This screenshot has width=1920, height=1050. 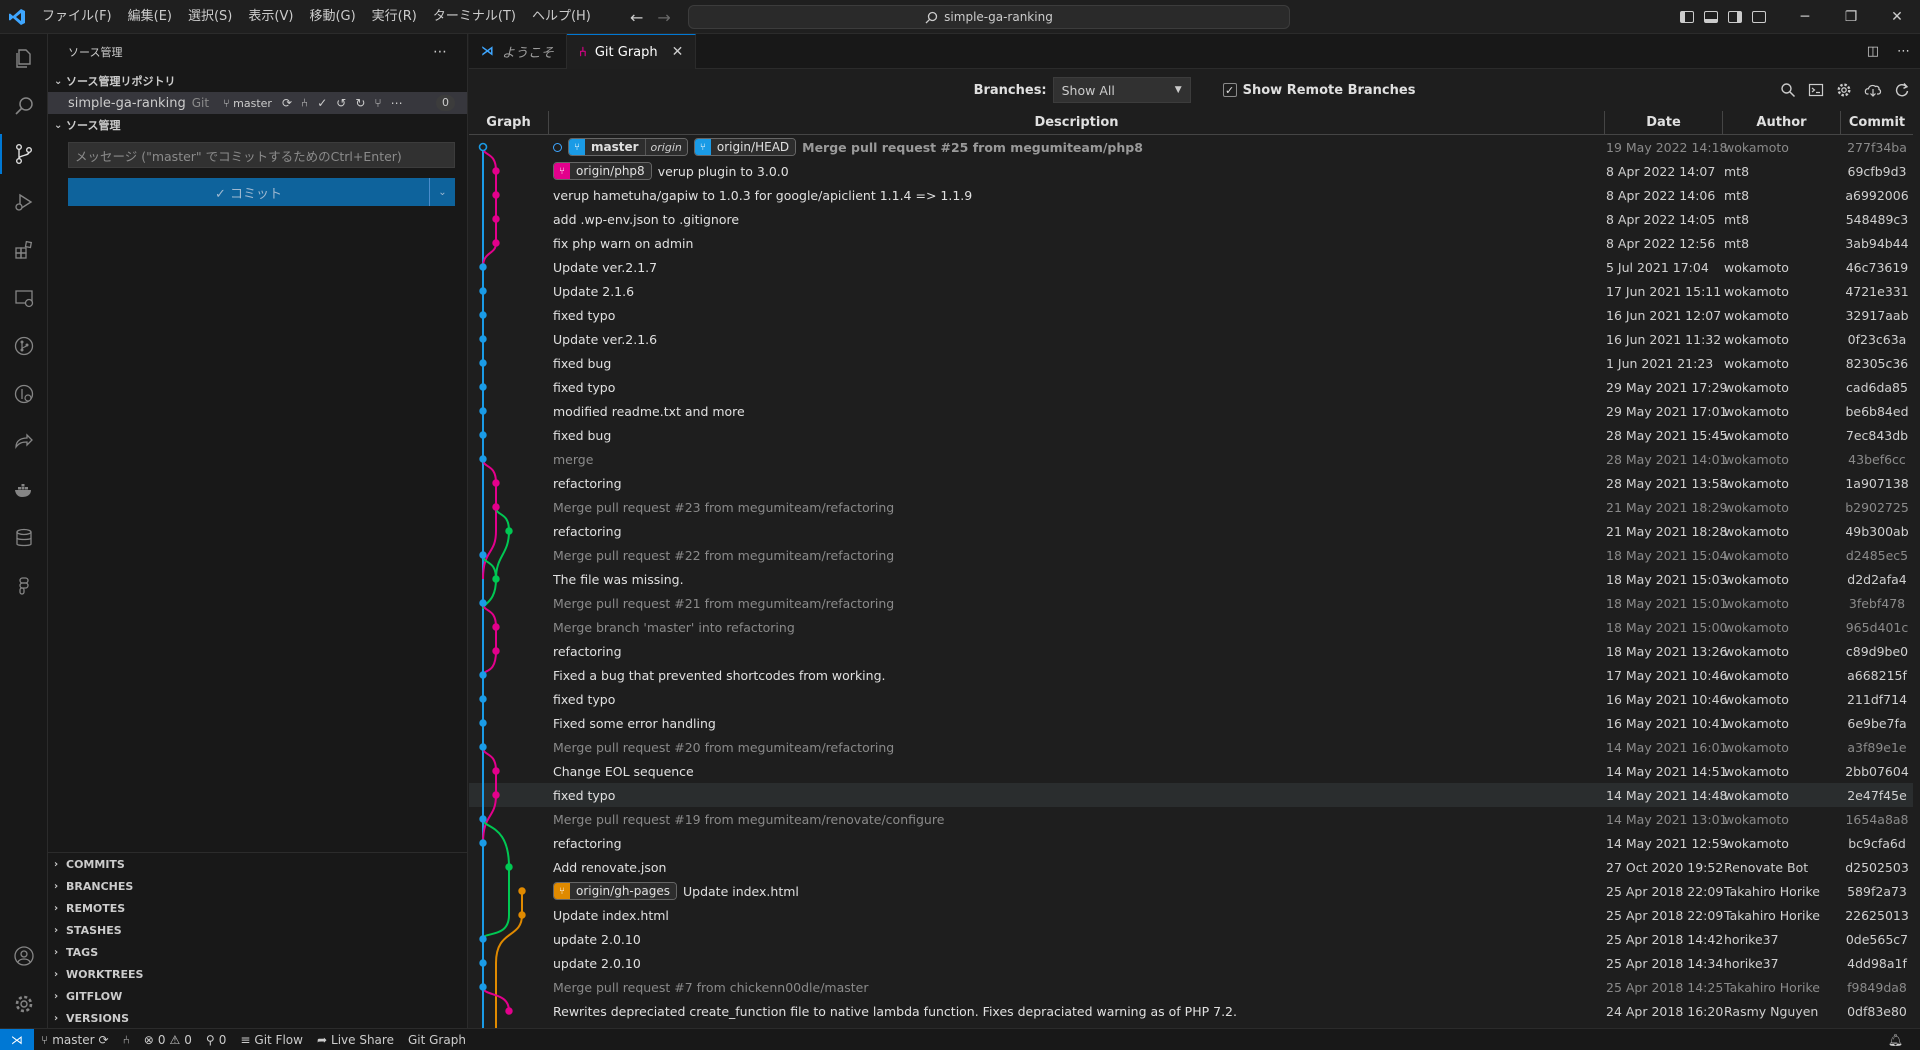 What do you see at coordinates (17, 1039) in the screenshot?
I see `remote-indicator-icon: ⋊` at bounding box center [17, 1039].